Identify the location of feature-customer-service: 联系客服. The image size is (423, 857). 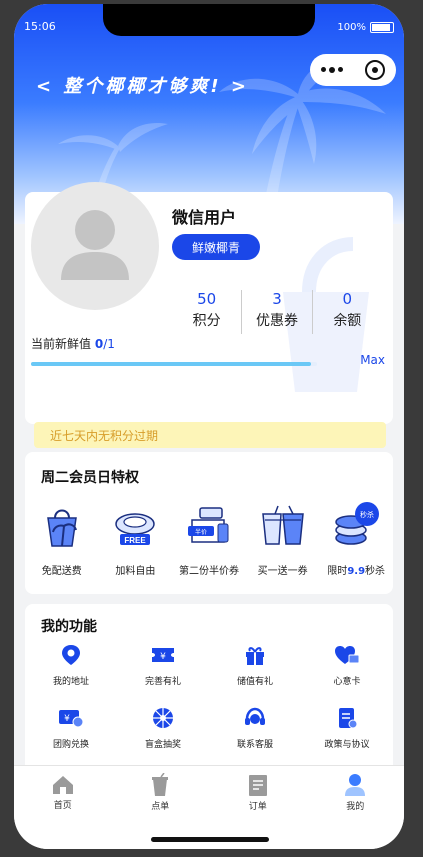
(255, 727).